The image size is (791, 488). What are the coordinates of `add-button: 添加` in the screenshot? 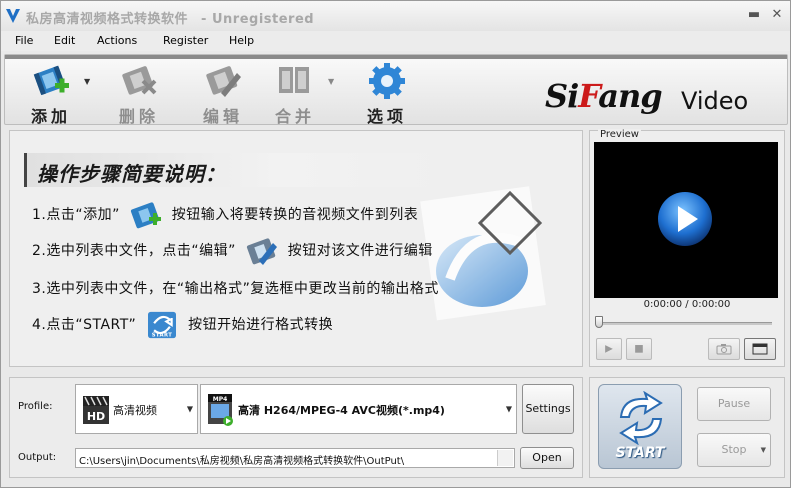 It's located at (48, 94).